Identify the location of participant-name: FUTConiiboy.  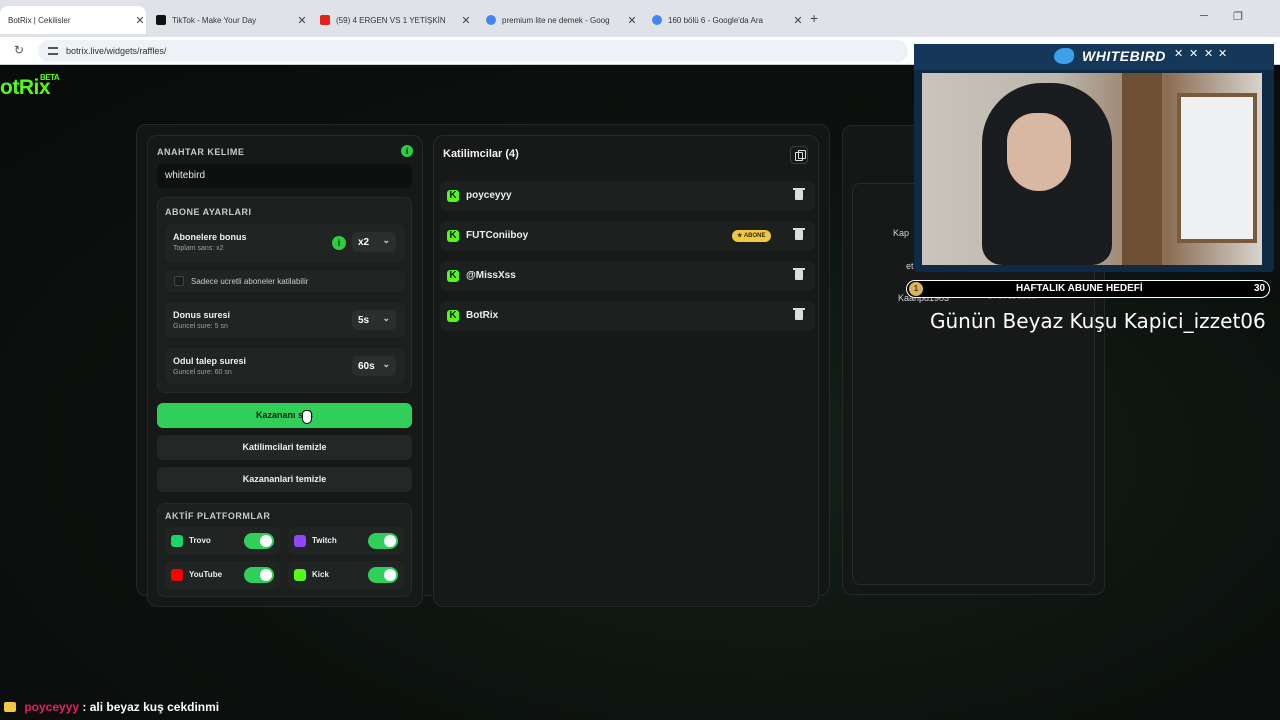
(497, 235).